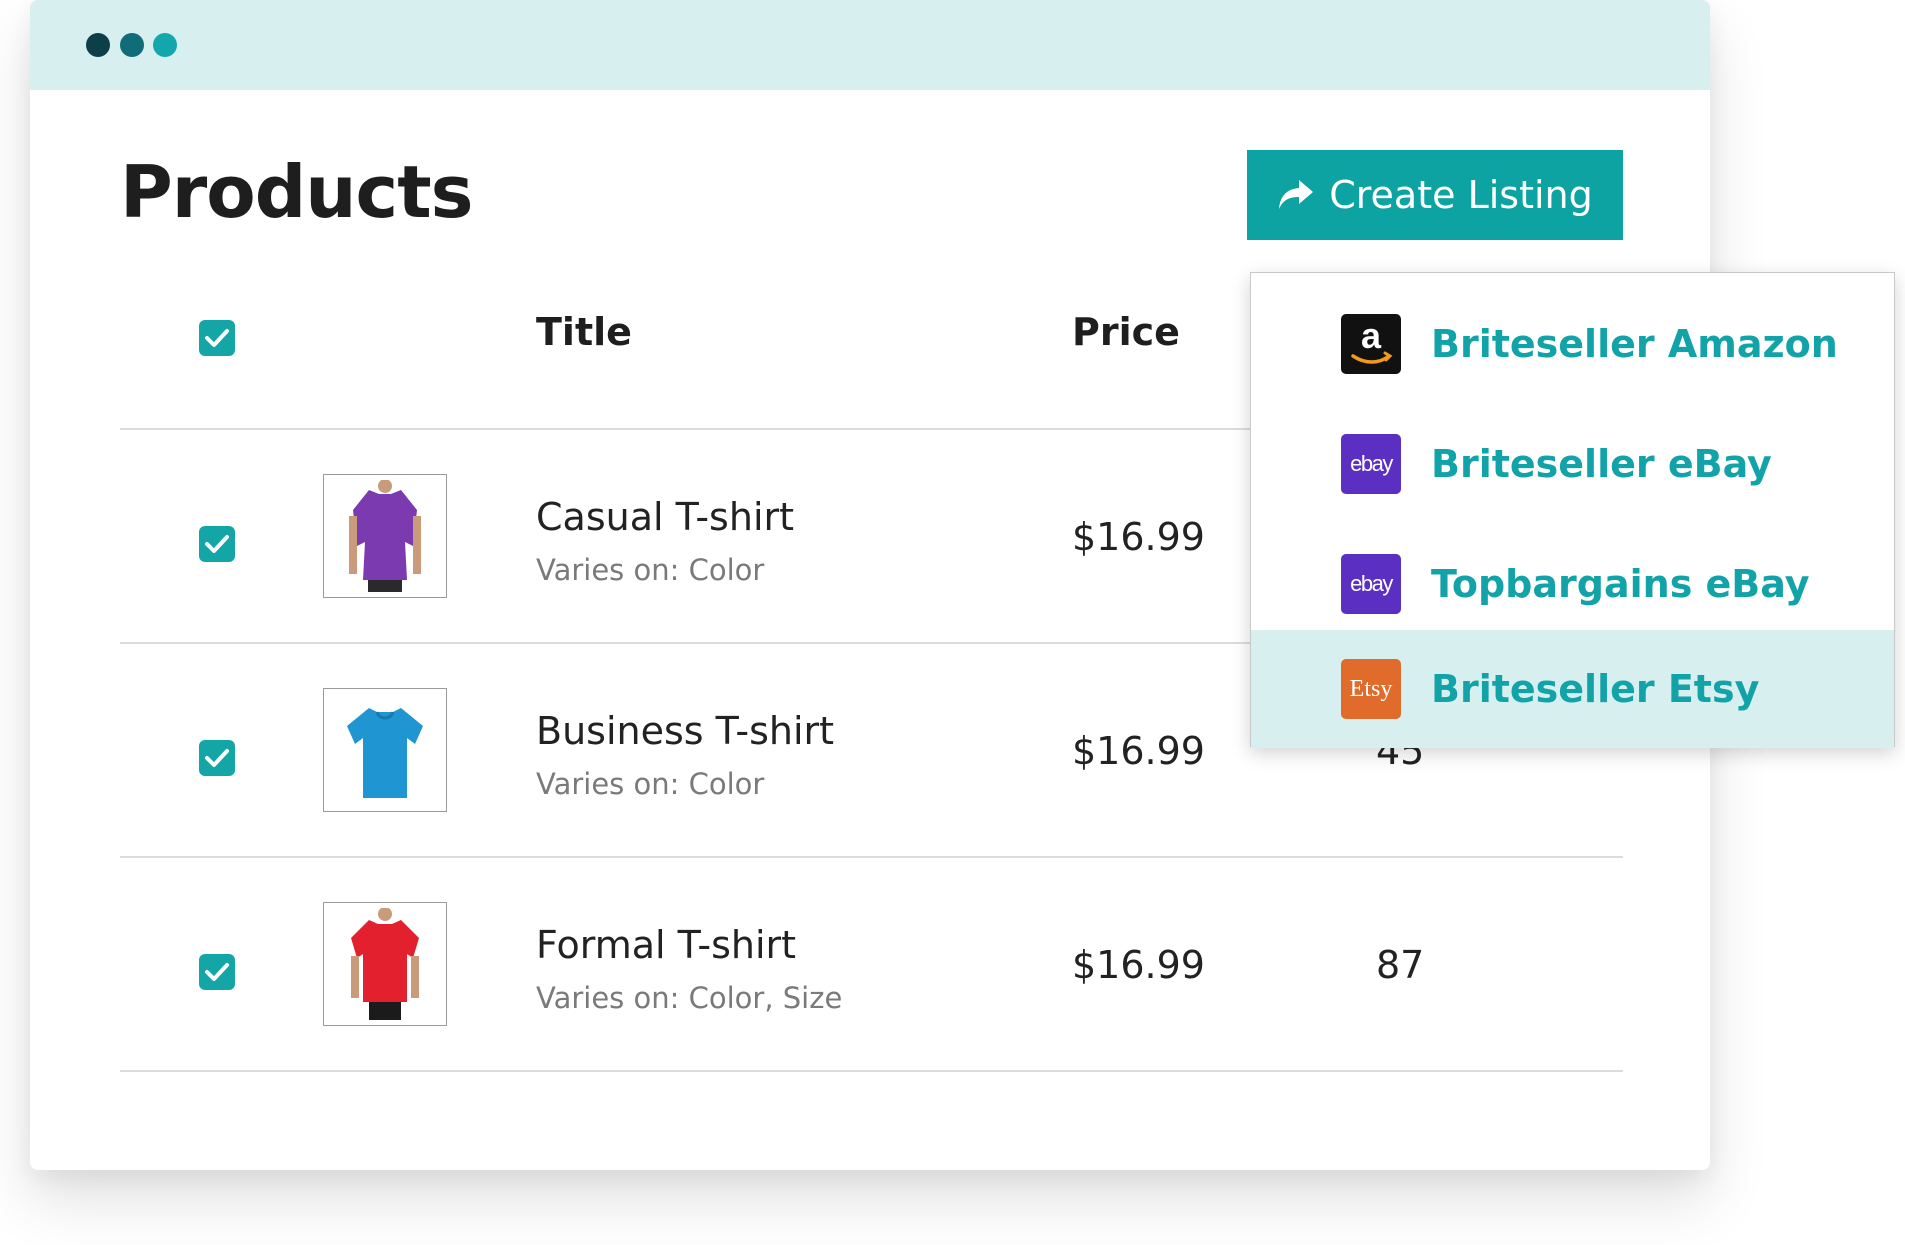  I want to click on column-header-price: Price, so click(1126, 332).